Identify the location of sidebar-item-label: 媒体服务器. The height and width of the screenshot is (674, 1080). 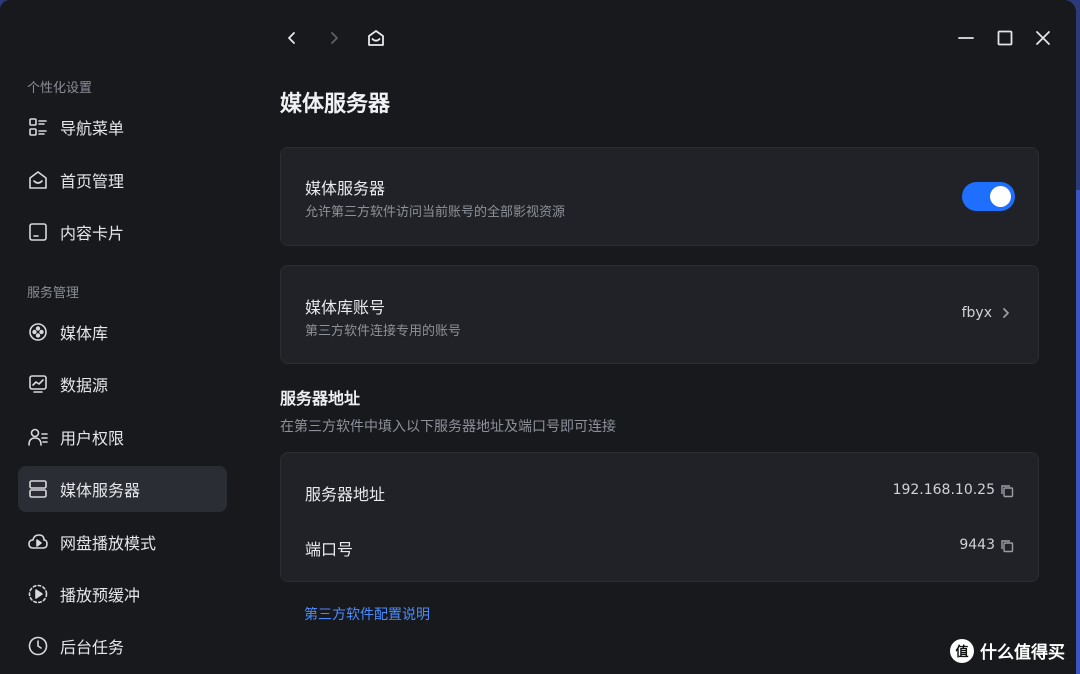
(100, 490).